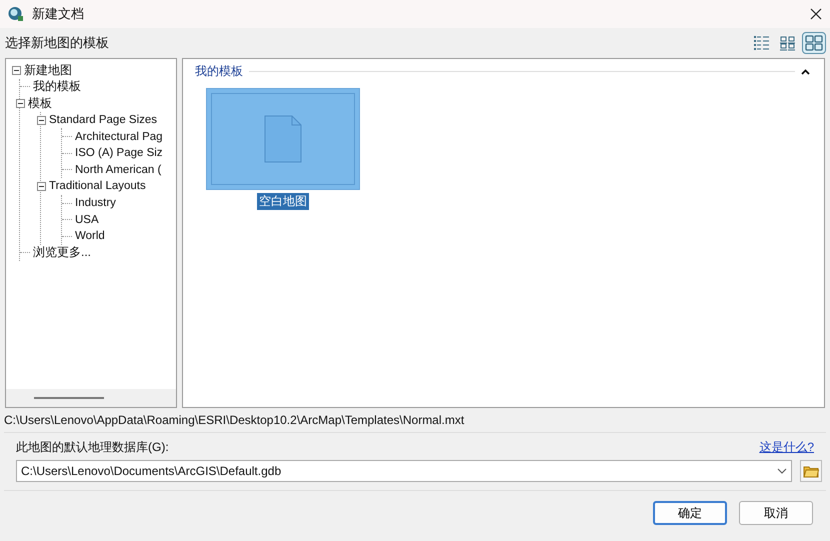 The height and width of the screenshot is (541, 830). What do you see at coordinates (786, 447) in the screenshot?
I see `help-link: 这是什么?` at bounding box center [786, 447].